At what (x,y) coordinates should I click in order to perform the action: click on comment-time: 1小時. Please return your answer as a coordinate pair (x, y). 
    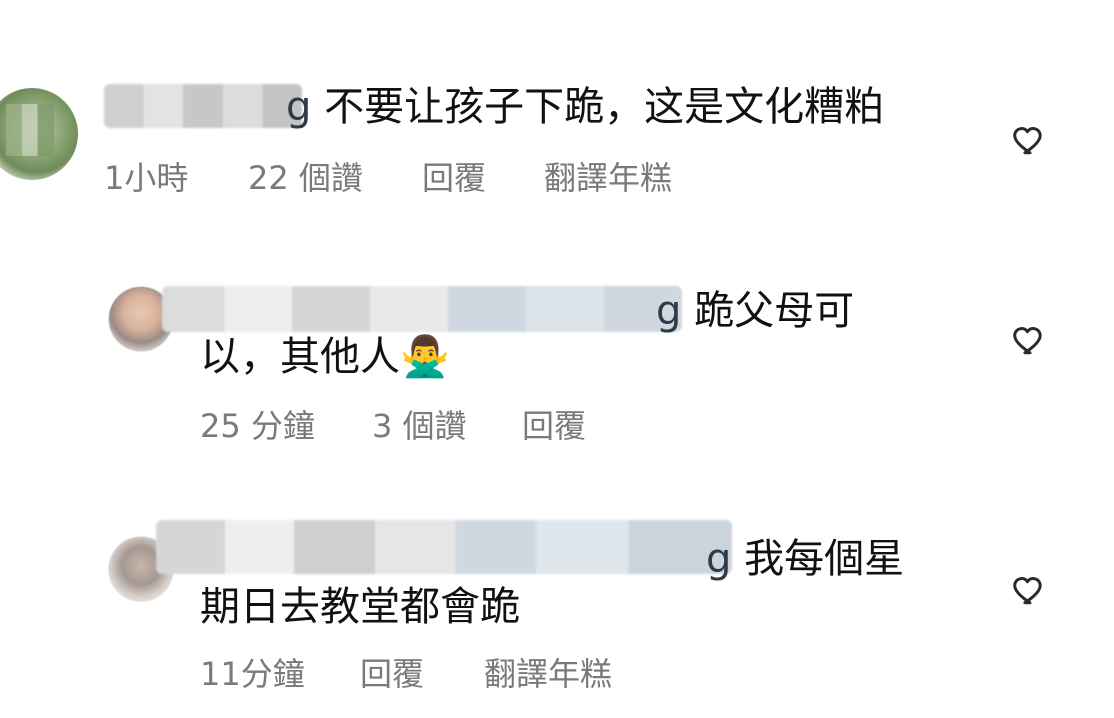
    Looking at the image, I should click on (146, 178).